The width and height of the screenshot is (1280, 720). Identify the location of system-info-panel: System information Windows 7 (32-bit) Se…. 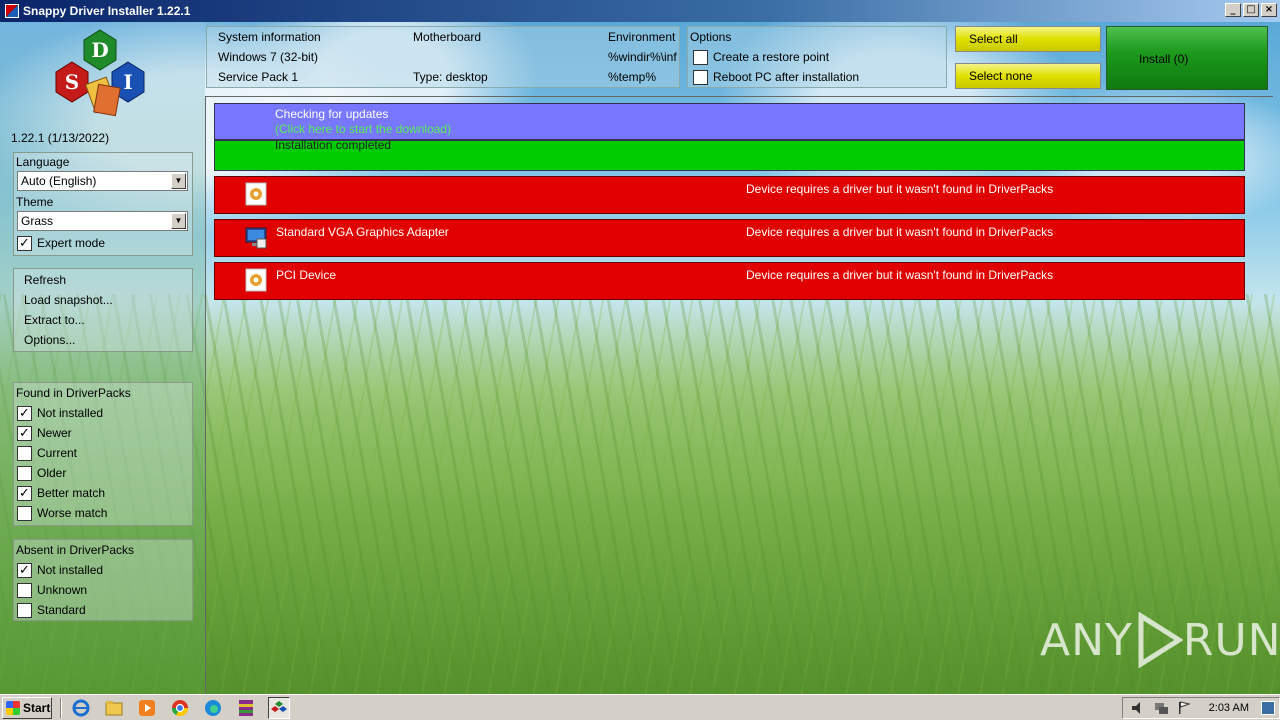
(443, 57).